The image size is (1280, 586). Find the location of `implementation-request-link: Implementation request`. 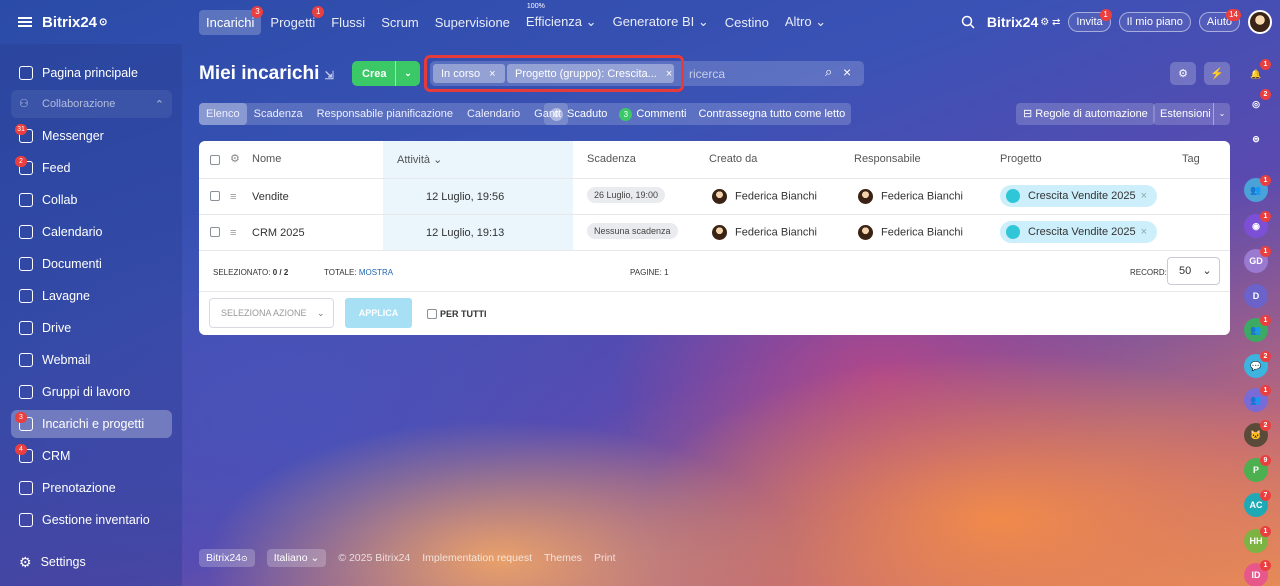

implementation-request-link: Implementation request is located at coordinates (477, 558).